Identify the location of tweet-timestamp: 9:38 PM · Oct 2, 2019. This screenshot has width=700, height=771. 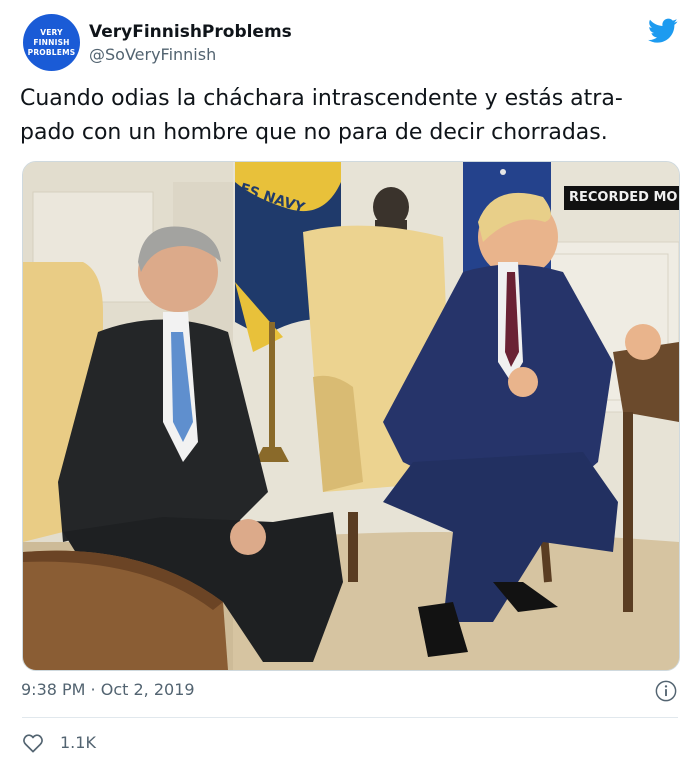
(108, 690).